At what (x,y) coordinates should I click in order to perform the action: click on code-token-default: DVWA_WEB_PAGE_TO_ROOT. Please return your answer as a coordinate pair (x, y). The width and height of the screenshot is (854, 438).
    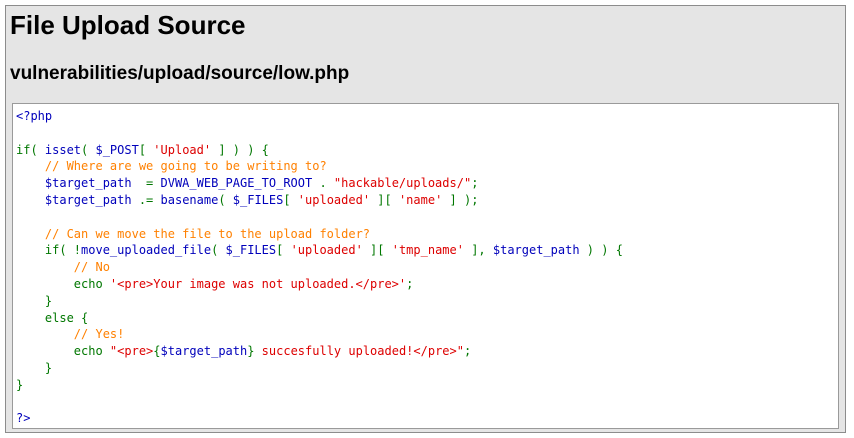
    Looking at the image, I should click on (240, 183).